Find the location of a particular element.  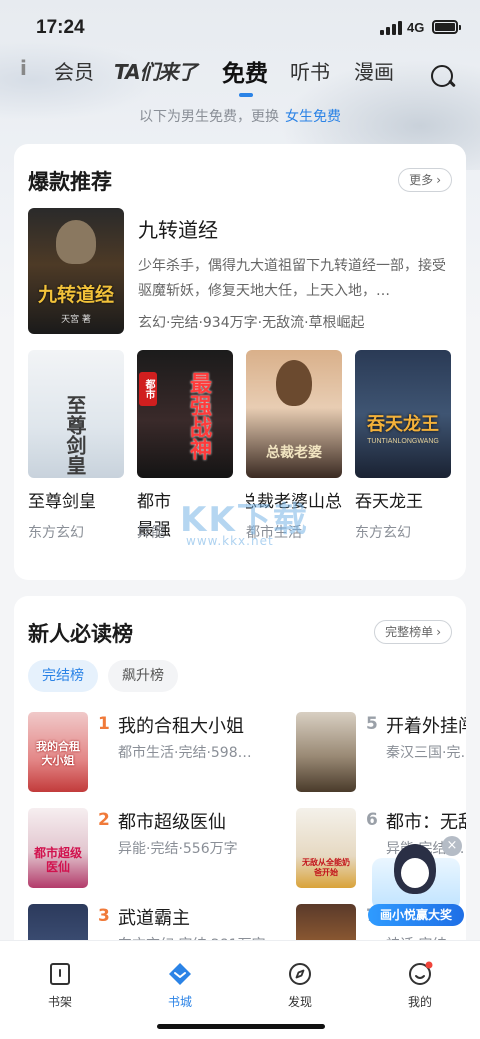

nav-label: 书架 is located at coordinates (59, 1002).